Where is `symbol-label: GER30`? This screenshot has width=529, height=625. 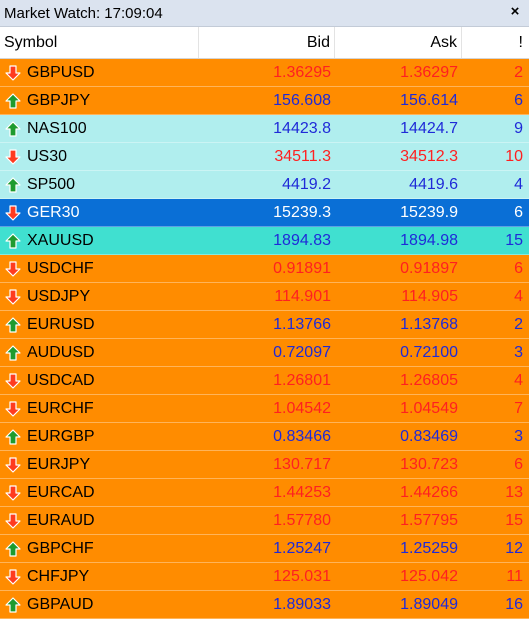
symbol-label: GER30 is located at coordinates (53, 212).